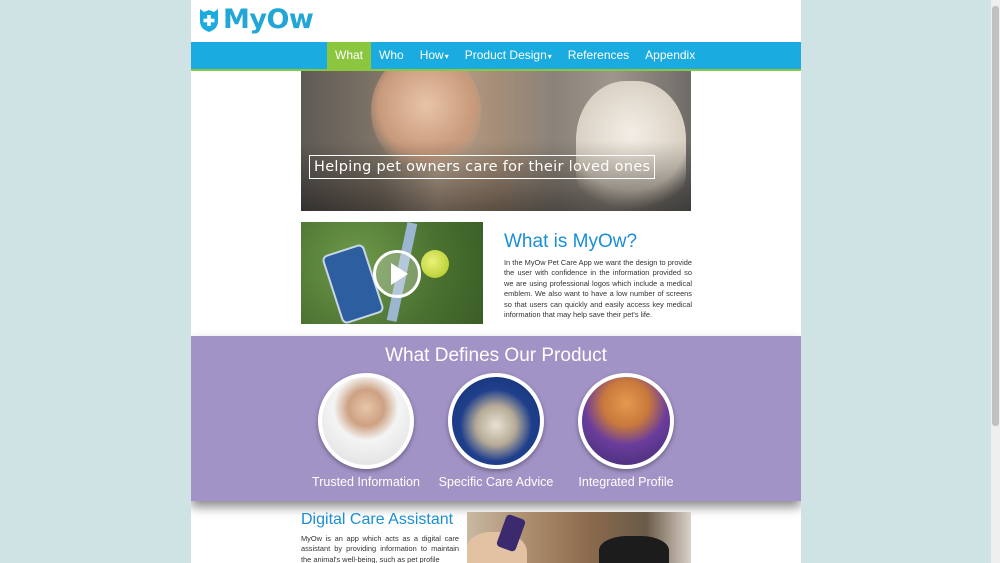 The width and height of the screenshot is (1000, 563). I want to click on nav-item-label: Who, so click(391, 55).